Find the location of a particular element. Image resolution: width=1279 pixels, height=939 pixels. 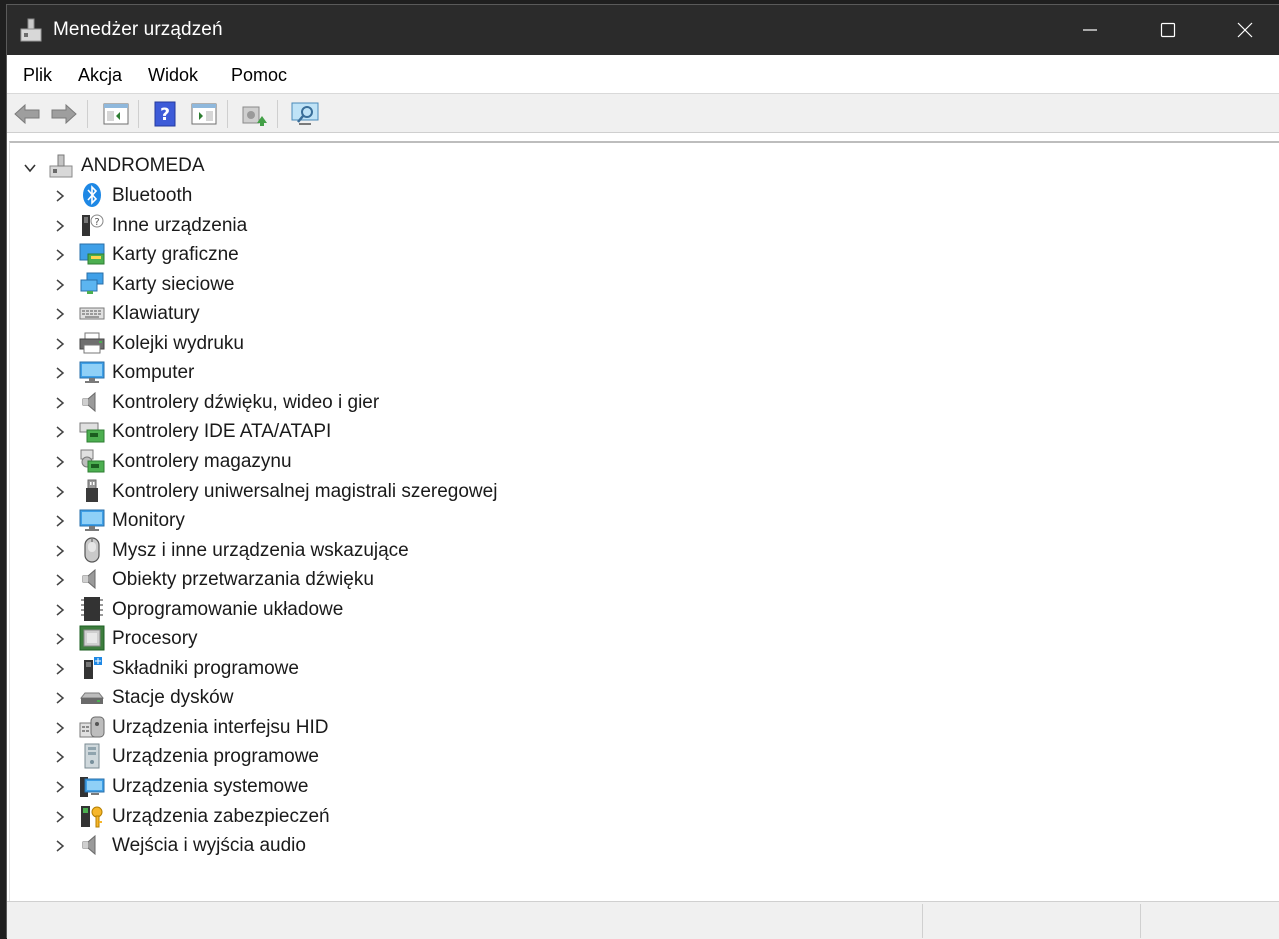

tree-item-label: Karty graficzne is located at coordinates (175, 255).